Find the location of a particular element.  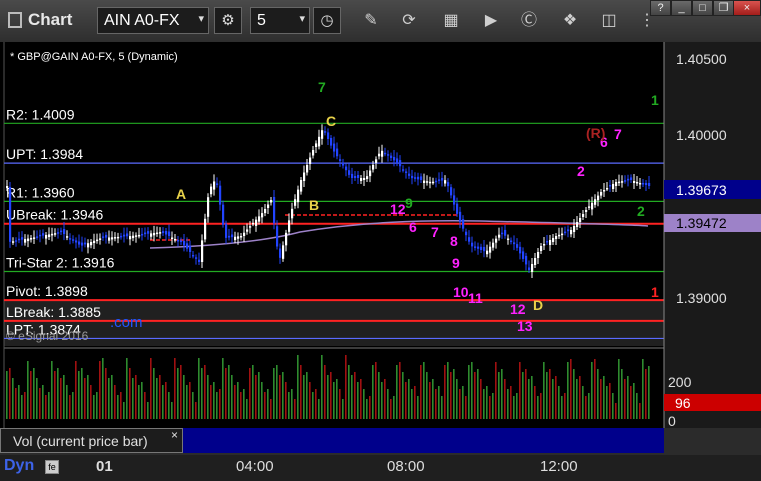

close-icon: × is located at coordinates (174, 435).